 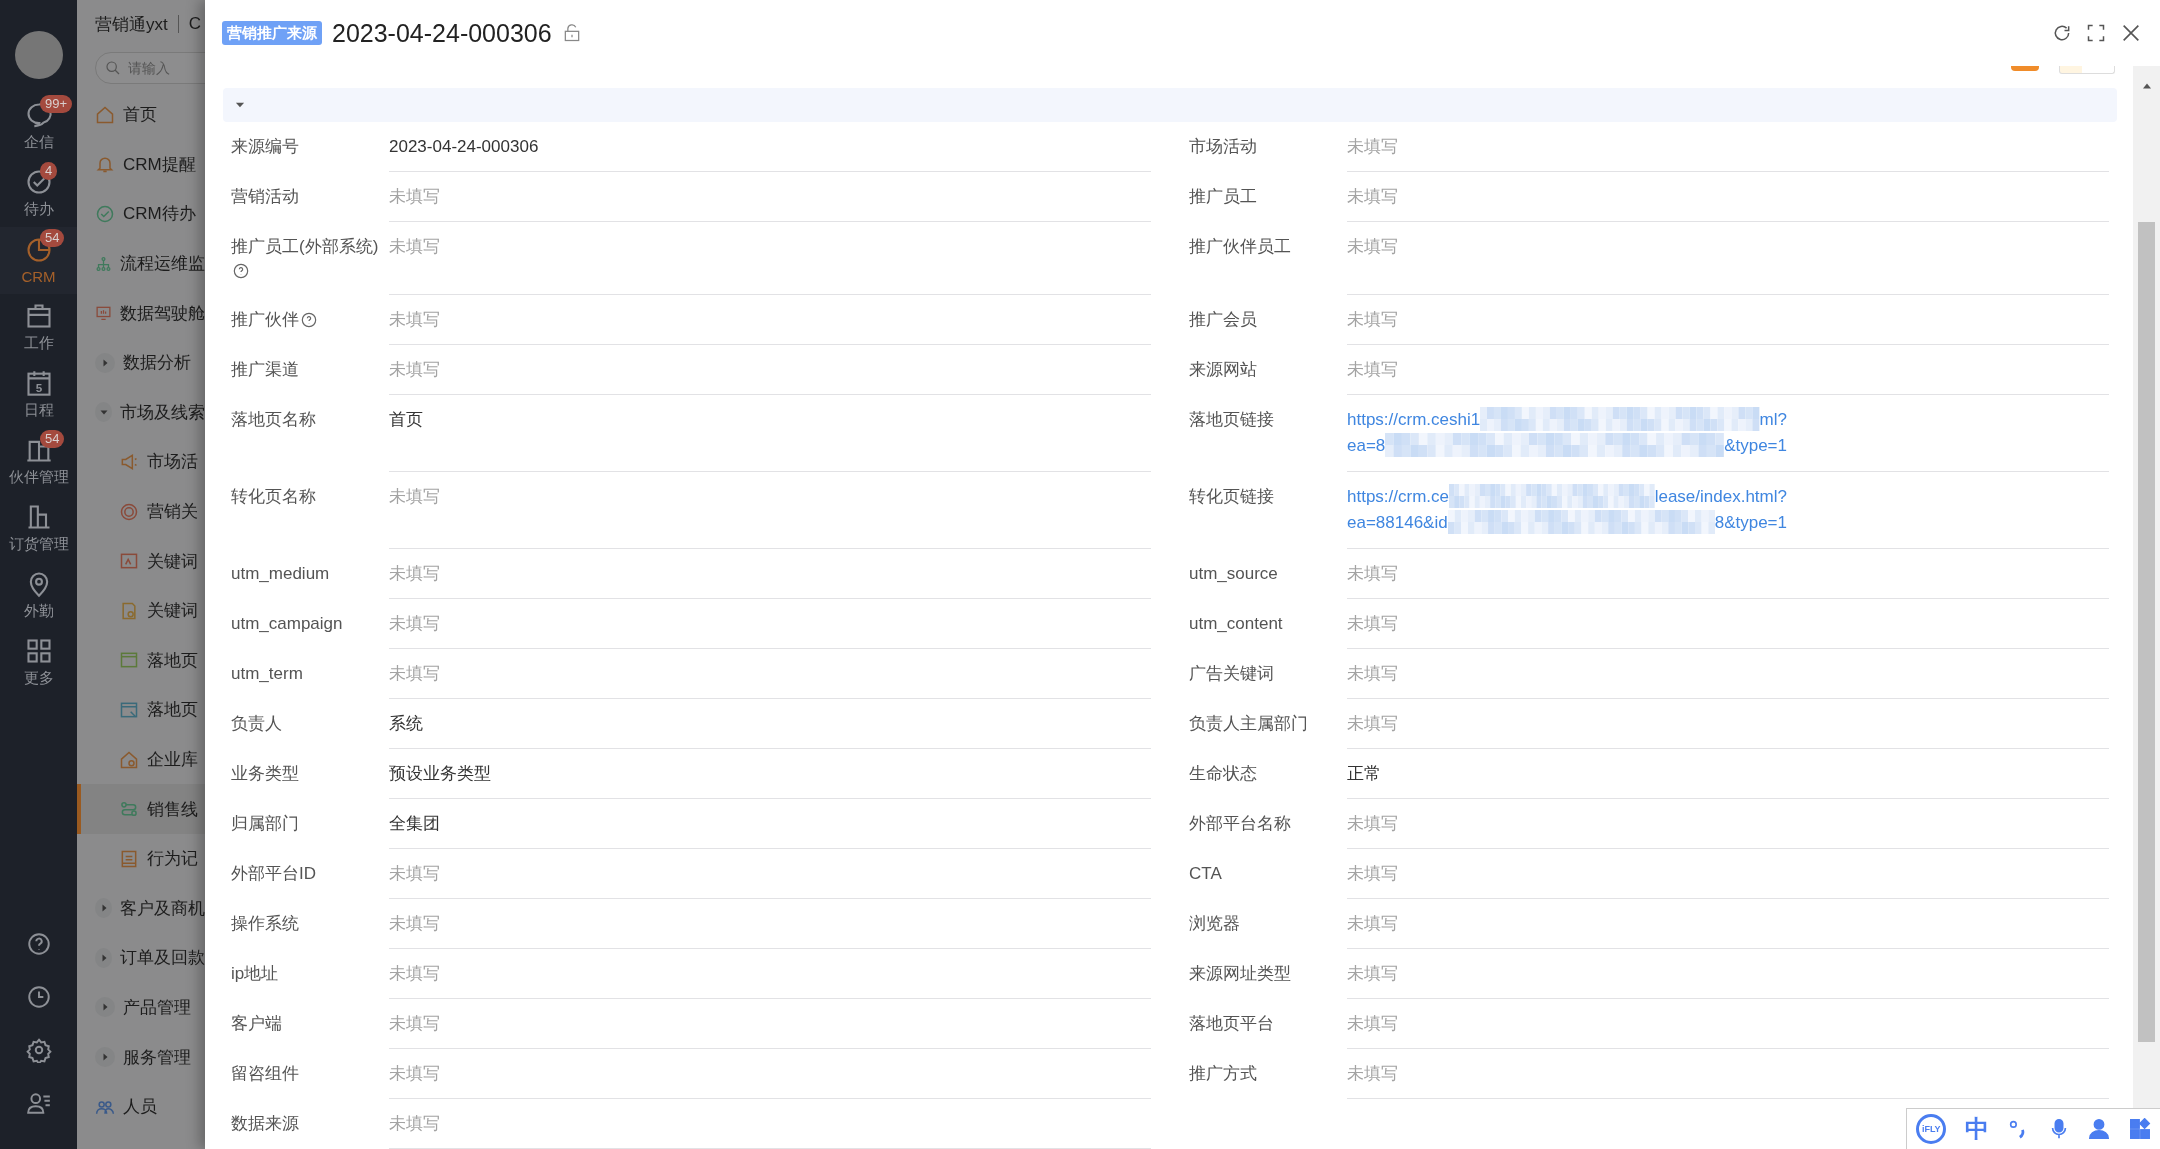 I want to click on settings-icon, so click(x=38, y=1049).